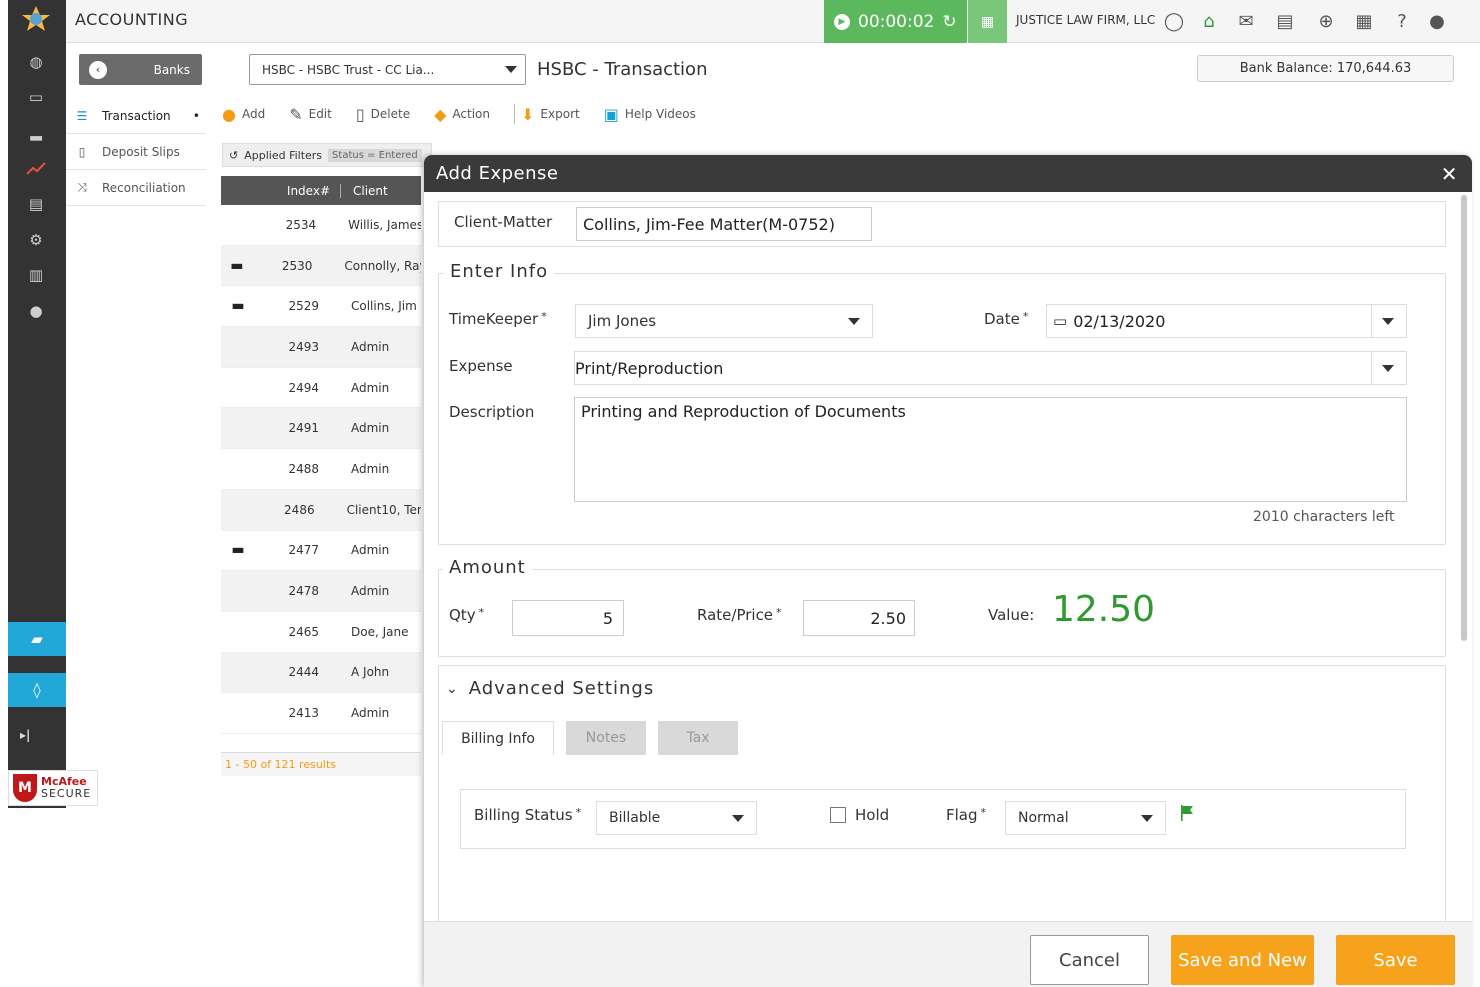 This screenshot has width=1480, height=987. I want to click on table-row: 2488 Admin, so click(321, 469).